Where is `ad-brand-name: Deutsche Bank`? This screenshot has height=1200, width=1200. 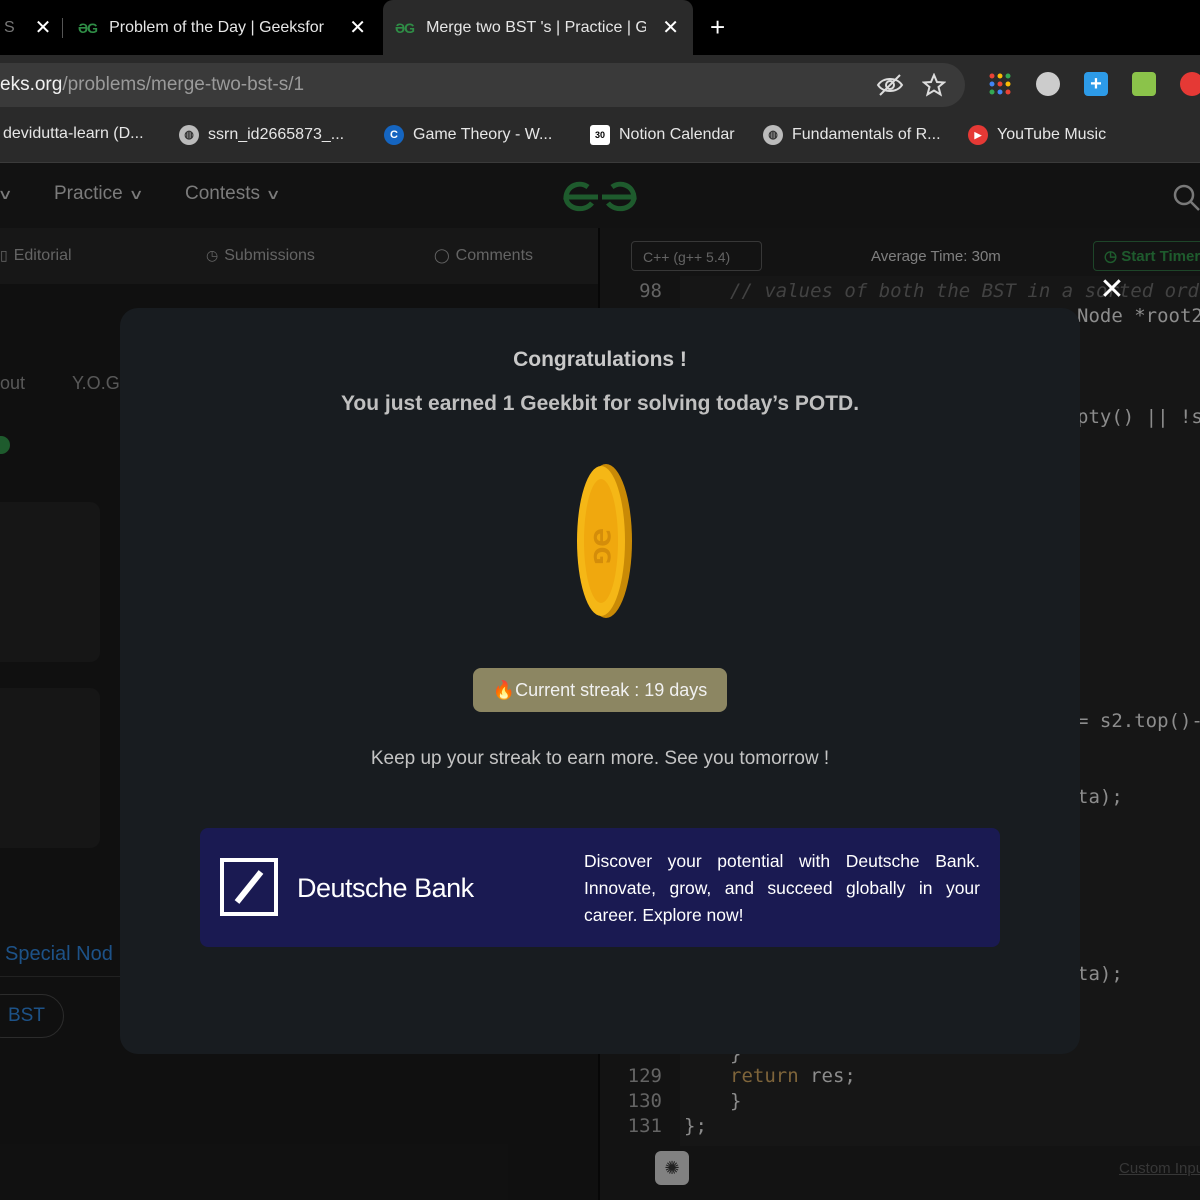
ad-brand-name: Deutsche Bank is located at coordinates (385, 888).